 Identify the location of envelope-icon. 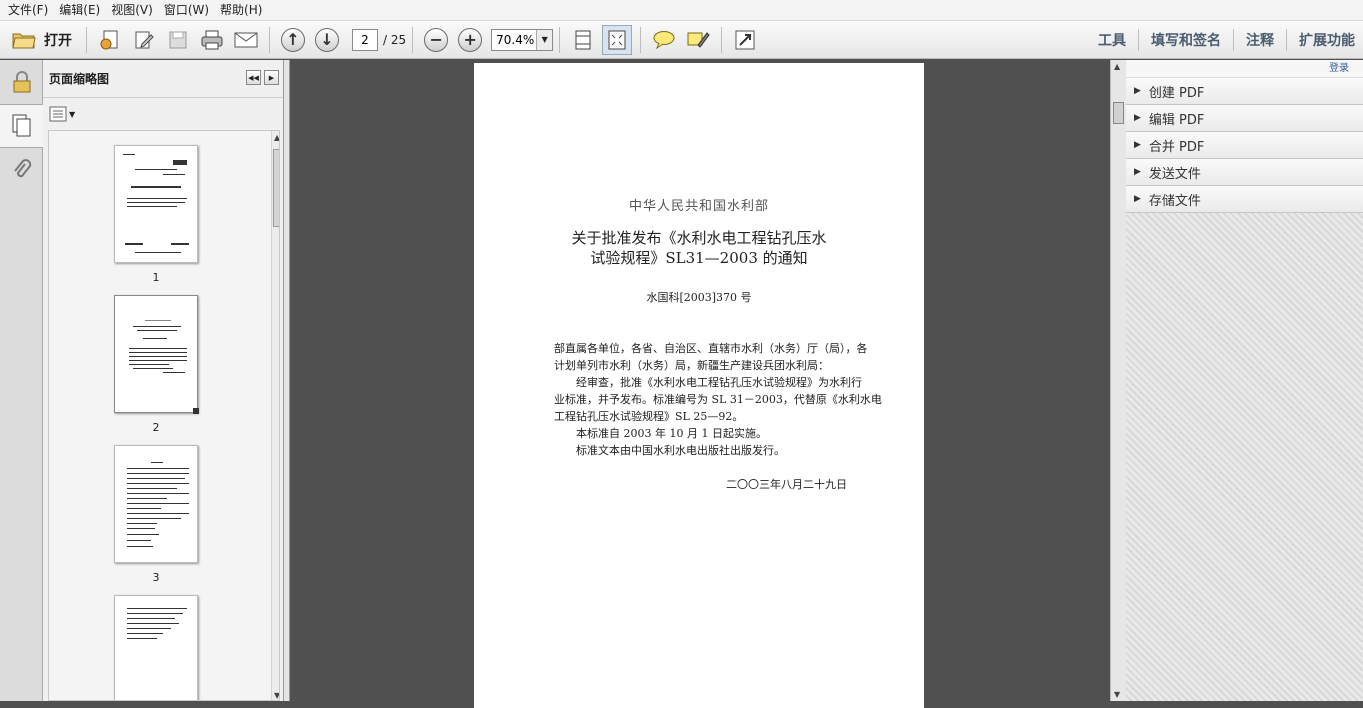
(246, 39).